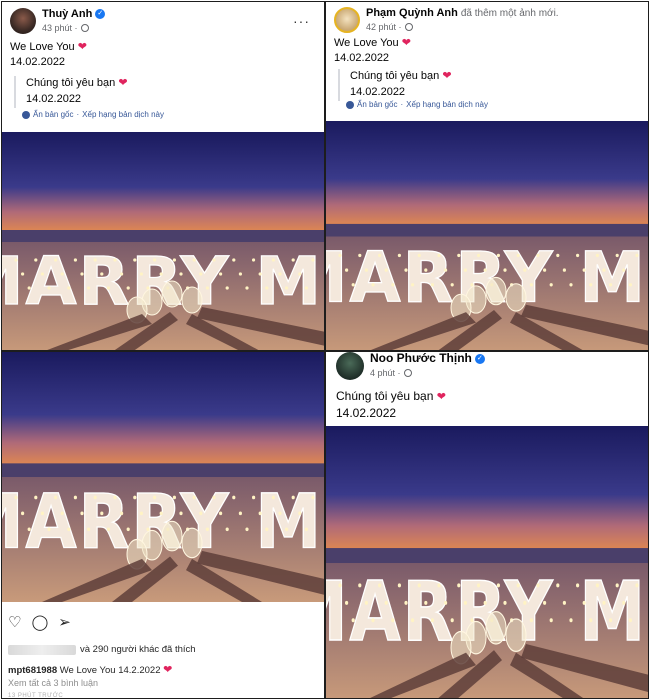 The image size is (650, 700). Describe the element at coordinates (362, 57) in the screenshot. I see `post-date: 14.02.2022` at that location.